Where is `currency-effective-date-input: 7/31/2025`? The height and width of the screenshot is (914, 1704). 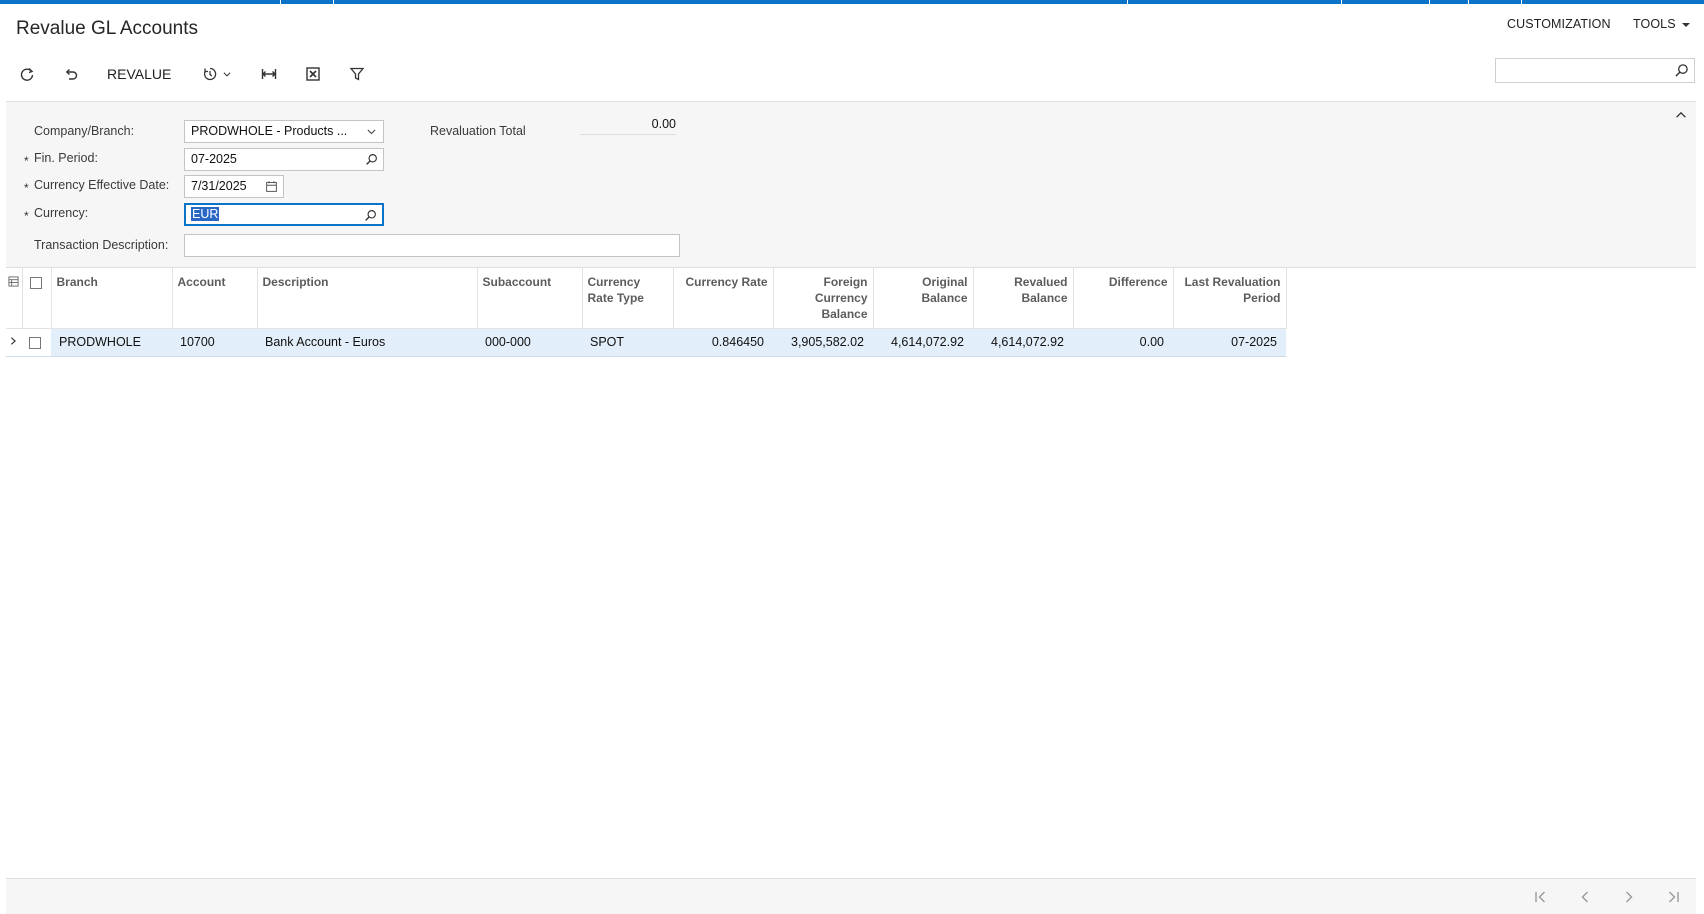
currency-effective-date-input: 7/31/2025 is located at coordinates (234, 186).